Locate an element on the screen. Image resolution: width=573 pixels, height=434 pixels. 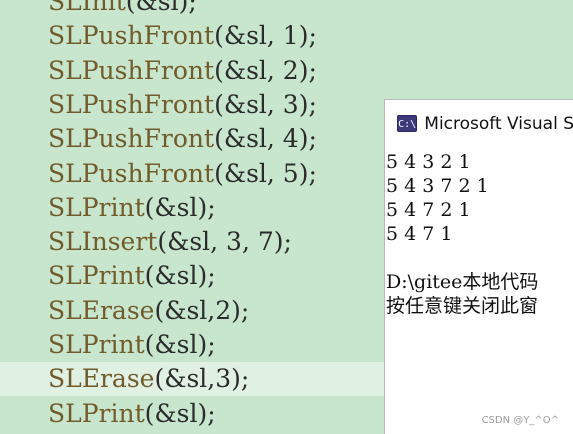
console-output-line: D:\gitee本地代码 is located at coordinates (462, 282).